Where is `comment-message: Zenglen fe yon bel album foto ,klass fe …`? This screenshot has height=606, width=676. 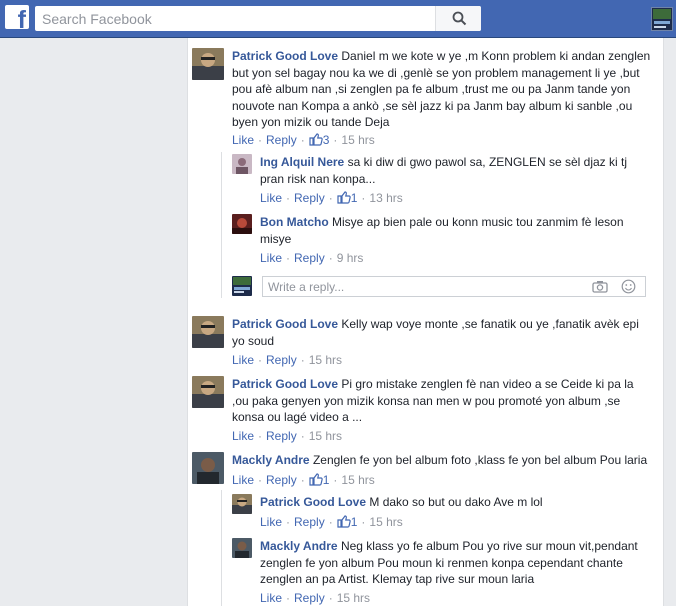
comment-message: Zenglen fe yon bel album foto ,klass fe … is located at coordinates (480, 460).